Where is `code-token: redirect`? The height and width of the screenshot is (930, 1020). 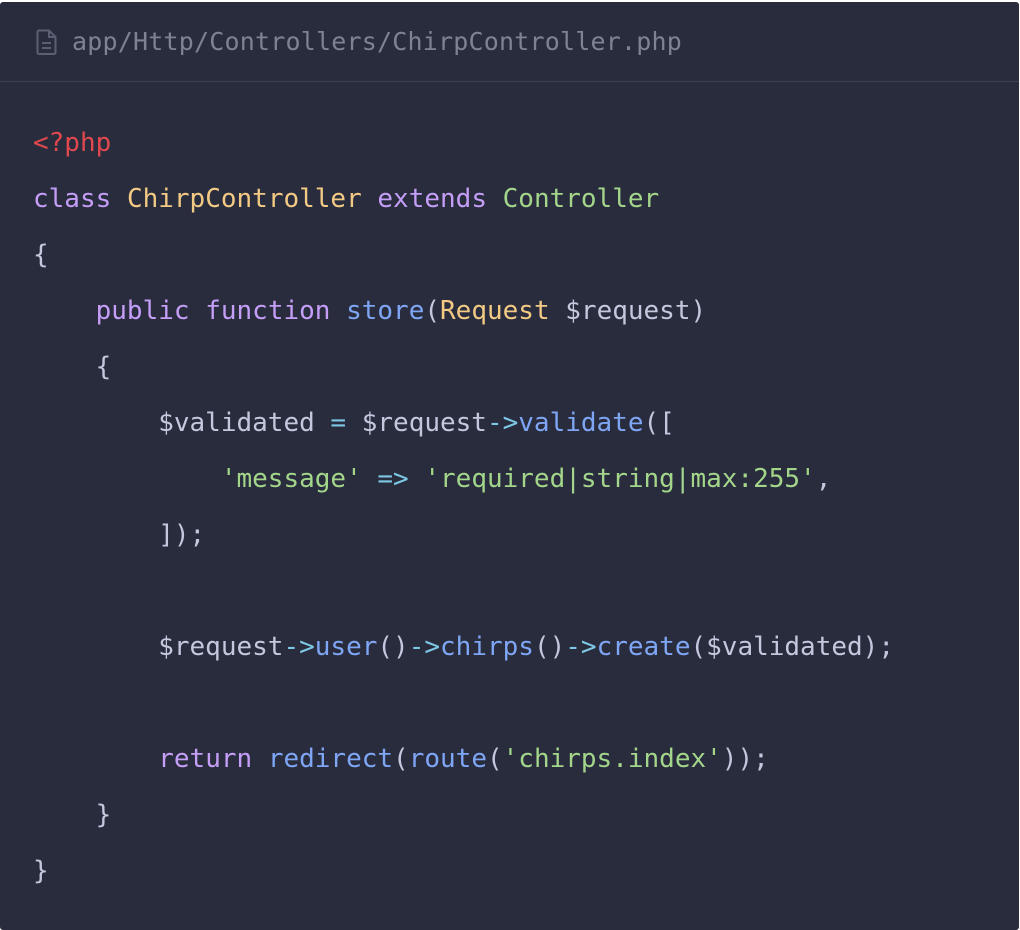
code-token: redirect is located at coordinates (330, 759).